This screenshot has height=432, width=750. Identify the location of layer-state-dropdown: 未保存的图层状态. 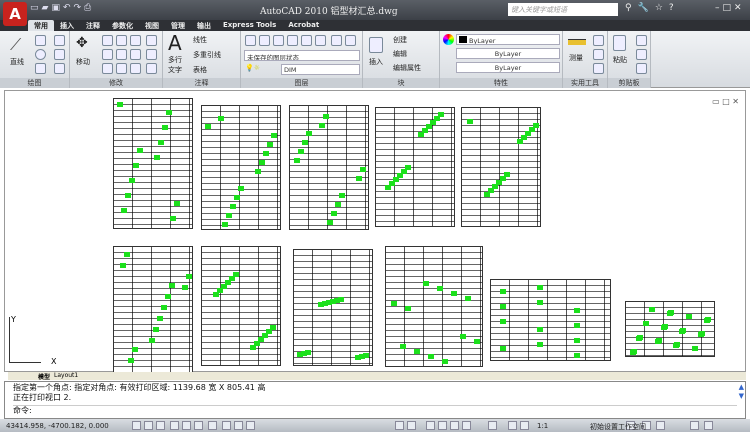
(302, 55).